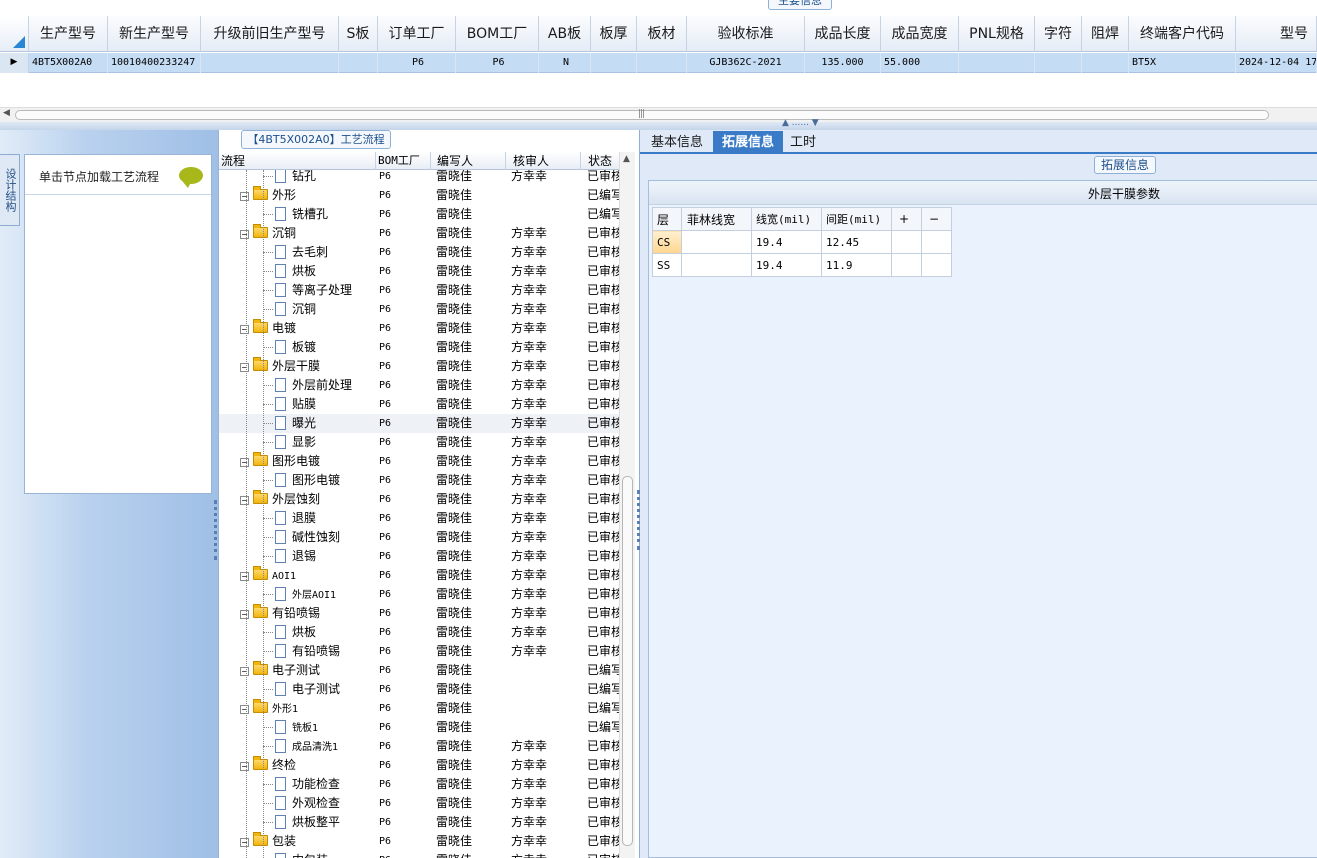 This screenshot has width=1317, height=858. What do you see at coordinates (746, 34) in the screenshot?
I see `grid-col-header: 验收标准` at bounding box center [746, 34].